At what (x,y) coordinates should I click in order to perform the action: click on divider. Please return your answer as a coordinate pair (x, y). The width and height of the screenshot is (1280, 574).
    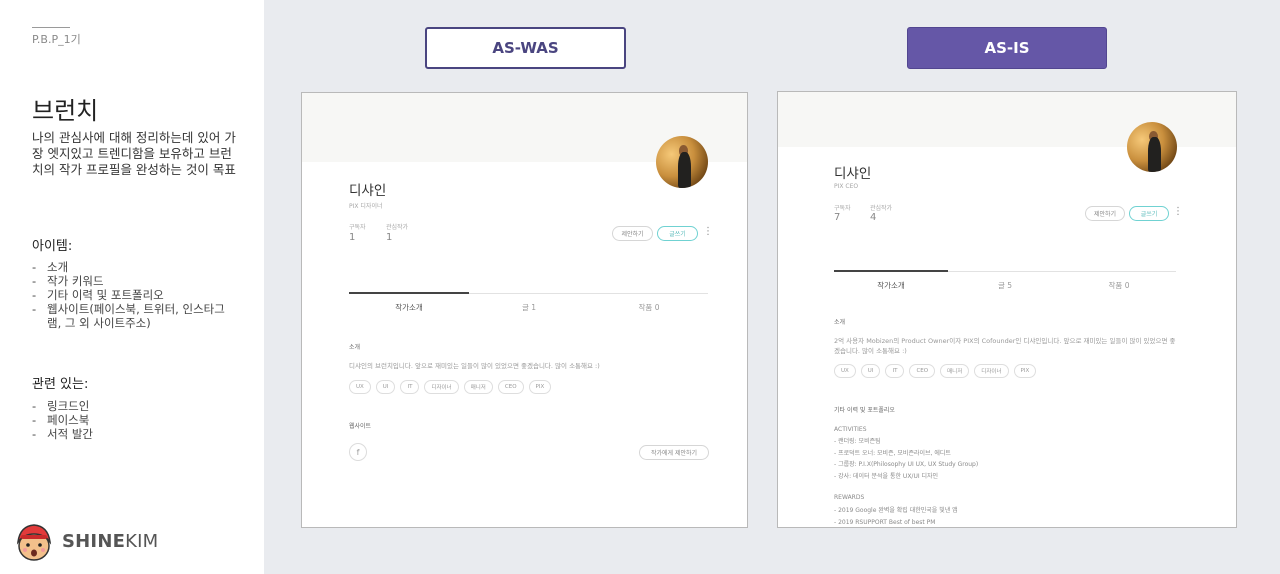
    Looking at the image, I should click on (51, 27).